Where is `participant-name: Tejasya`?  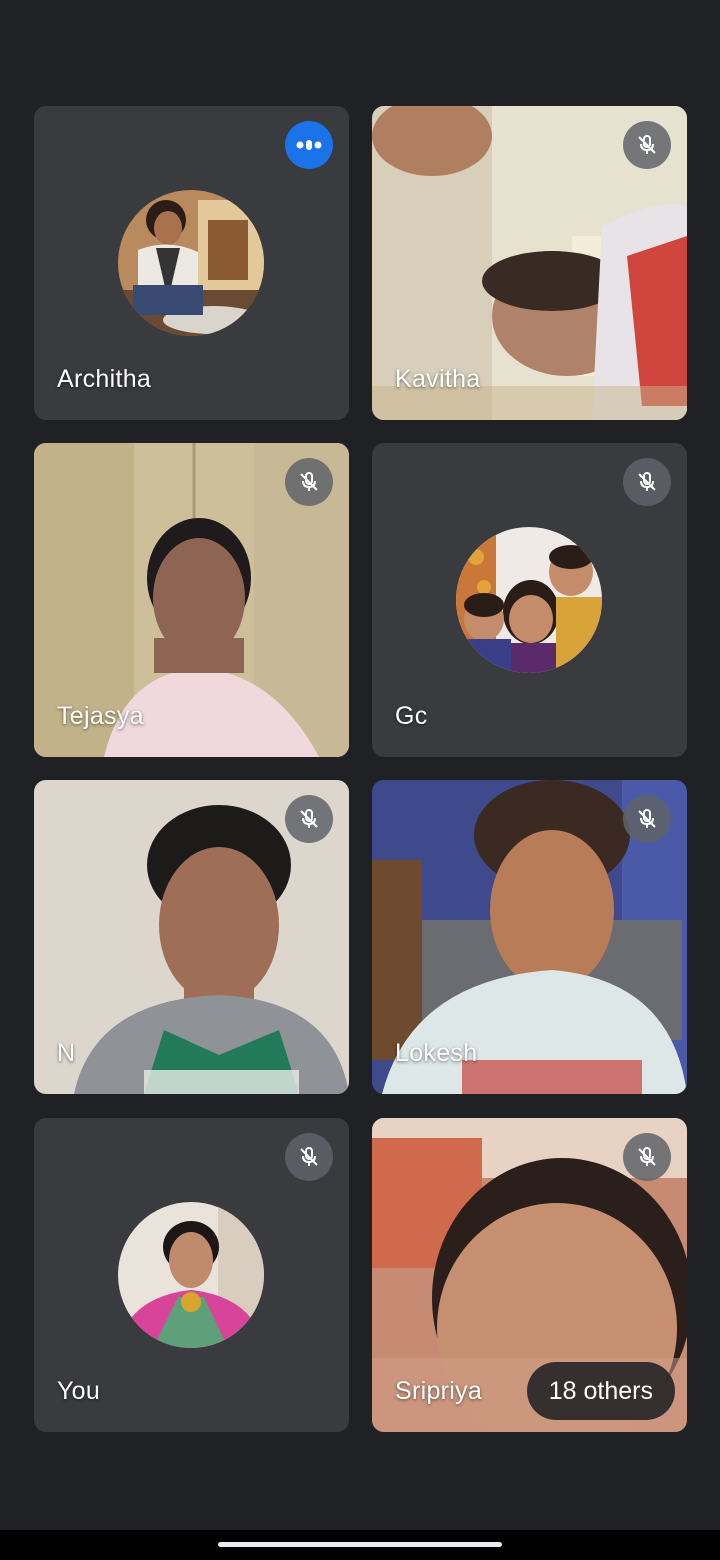
participant-name: Tejasya is located at coordinates (100, 716).